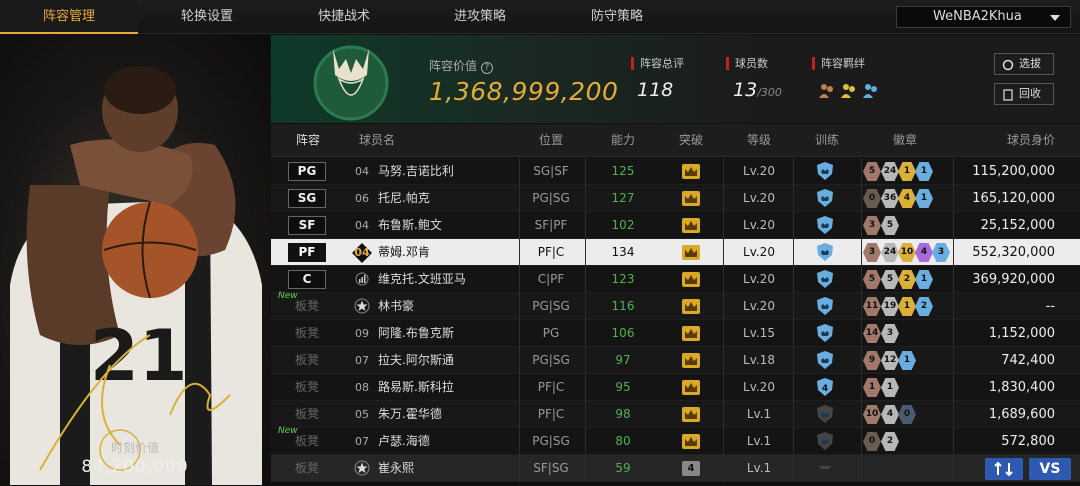 This screenshot has height=486, width=1080. I want to click on table-row: 板凳 09 阿隆.布鲁克斯 PG 106 Lv.15 14 3 1,152,000, so click(675, 333).